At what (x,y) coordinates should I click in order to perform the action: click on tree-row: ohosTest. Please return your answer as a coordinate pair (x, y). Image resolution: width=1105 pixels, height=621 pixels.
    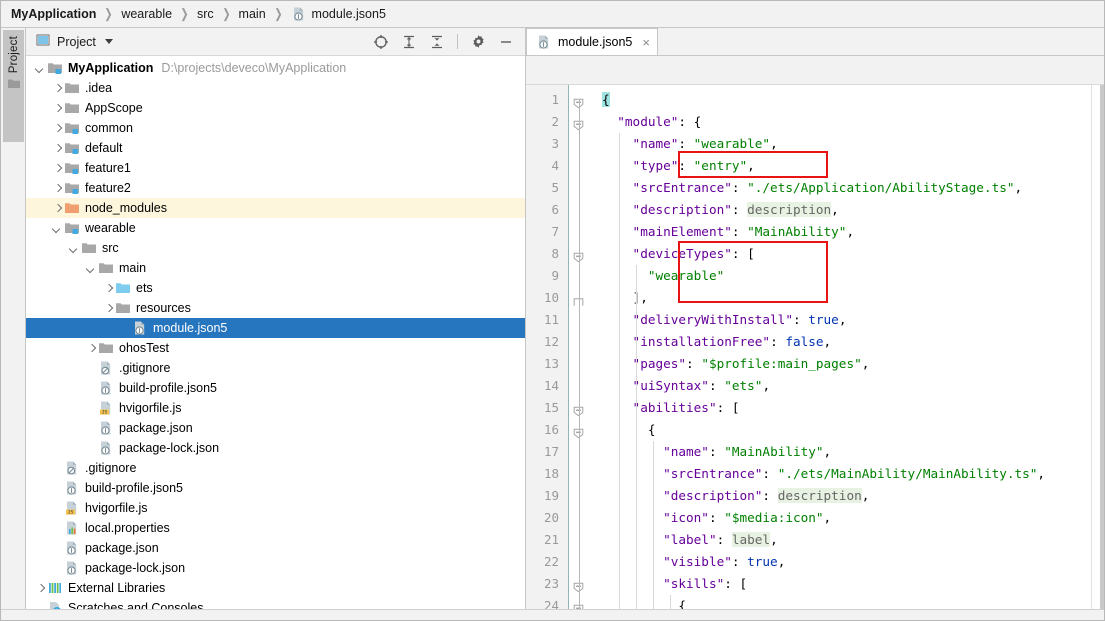
    Looking at the image, I should click on (275, 348).